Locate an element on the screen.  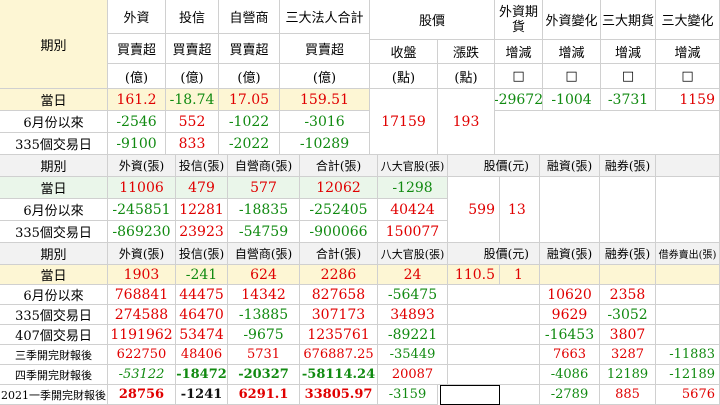
cell-total: 676887.25 is located at coordinates (339, 355).